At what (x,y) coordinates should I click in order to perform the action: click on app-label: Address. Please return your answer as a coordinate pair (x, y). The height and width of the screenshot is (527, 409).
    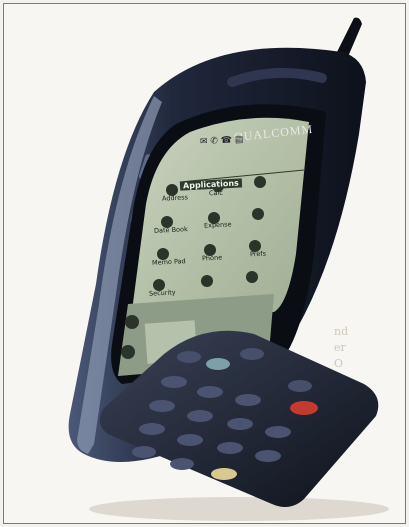
    Looking at the image, I should click on (175, 197).